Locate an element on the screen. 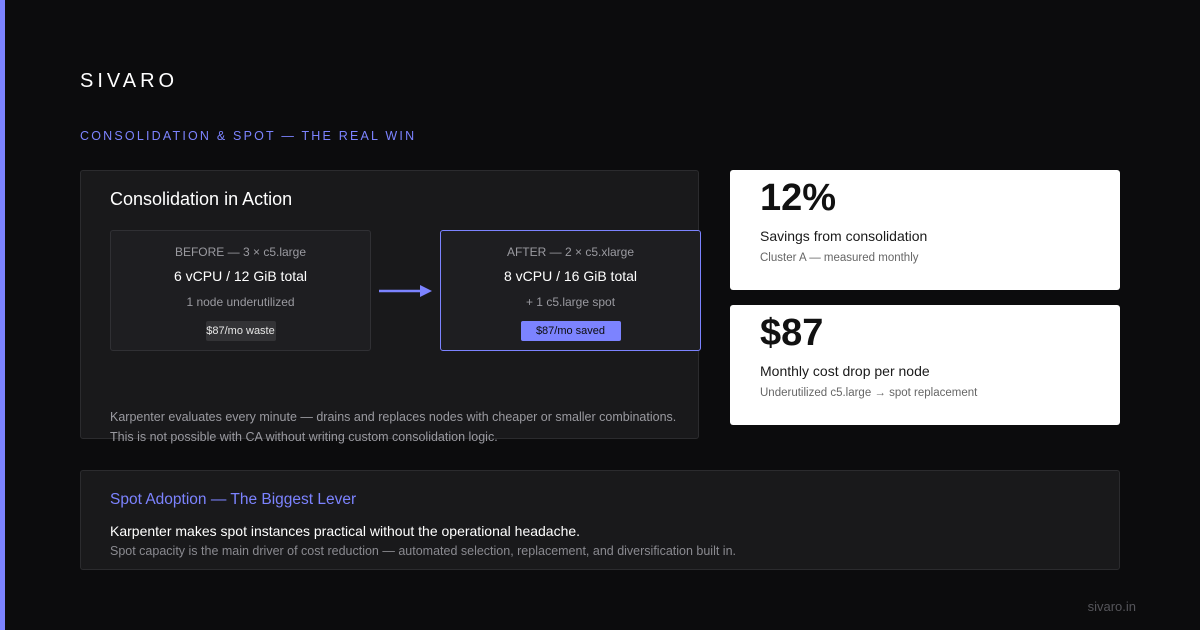  arrow-right-icon is located at coordinates (405, 291).